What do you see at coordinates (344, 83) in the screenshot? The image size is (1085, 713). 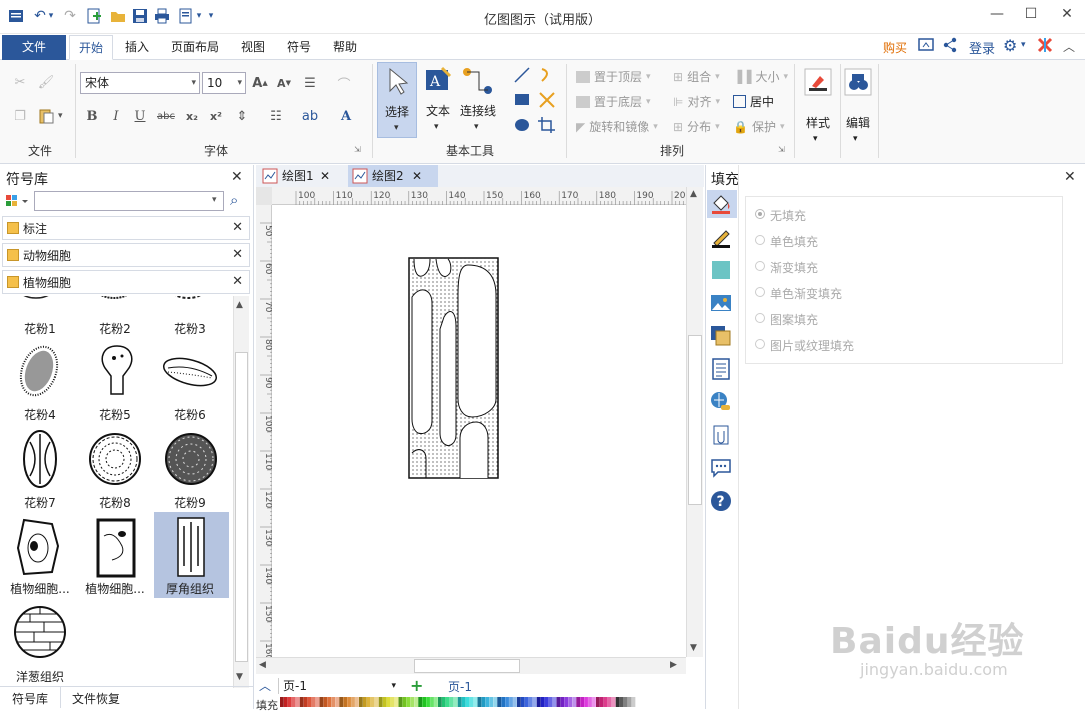 I see `text-path-icon: ⌒` at bounding box center [344, 83].